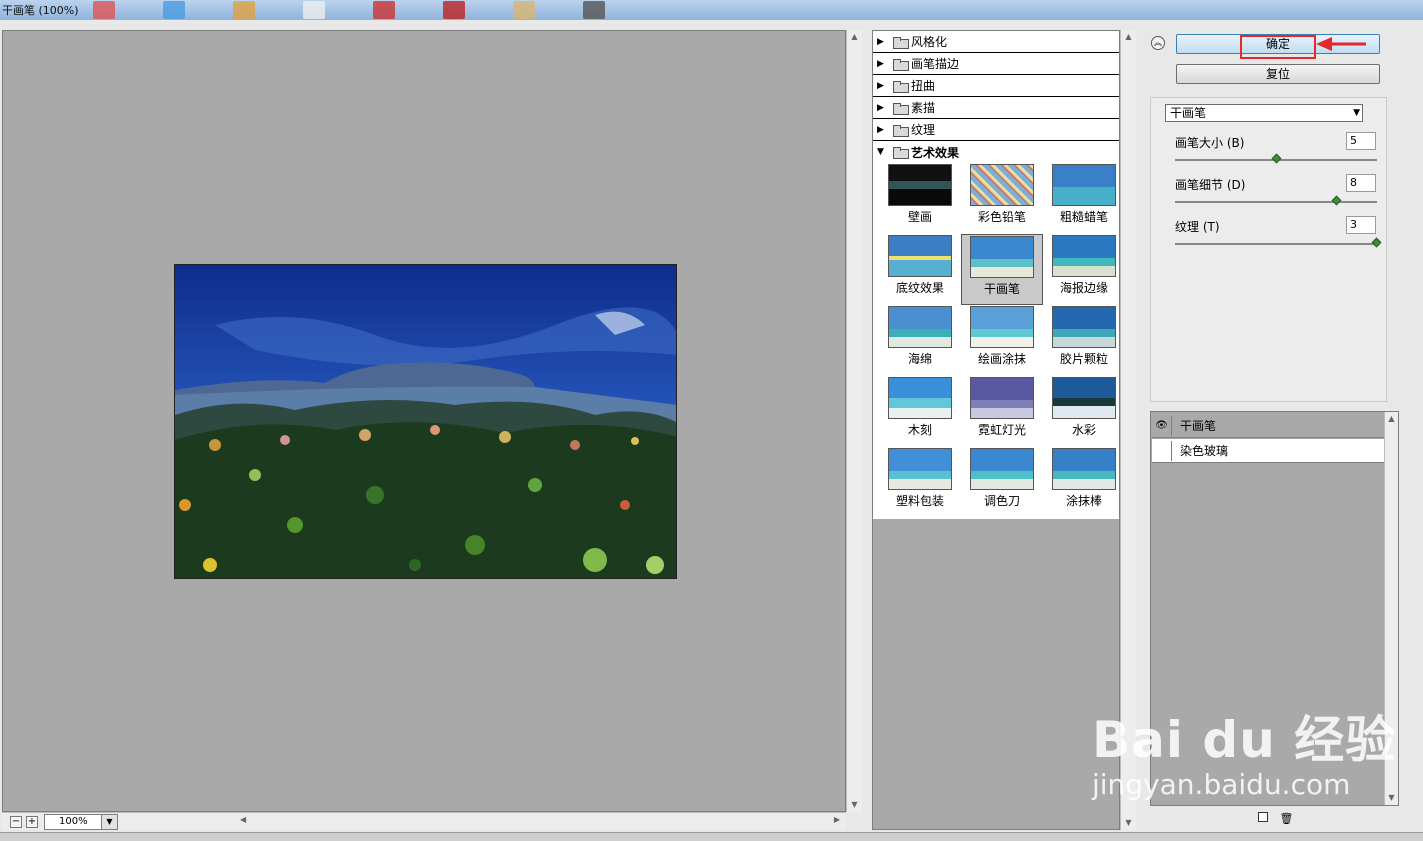  What do you see at coordinates (1001, 217) in the screenshot?
I see `filter-label: 彩色铅笔` at bounding box center [1001, 217].